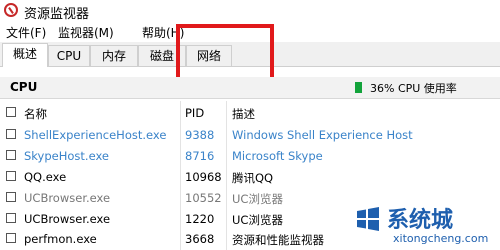 Image resolution: width=500 pixels, height=250 pixels. Describe the element at coordinates (35, 114) in the screenshot. I see `header-name: 名称` at that location.